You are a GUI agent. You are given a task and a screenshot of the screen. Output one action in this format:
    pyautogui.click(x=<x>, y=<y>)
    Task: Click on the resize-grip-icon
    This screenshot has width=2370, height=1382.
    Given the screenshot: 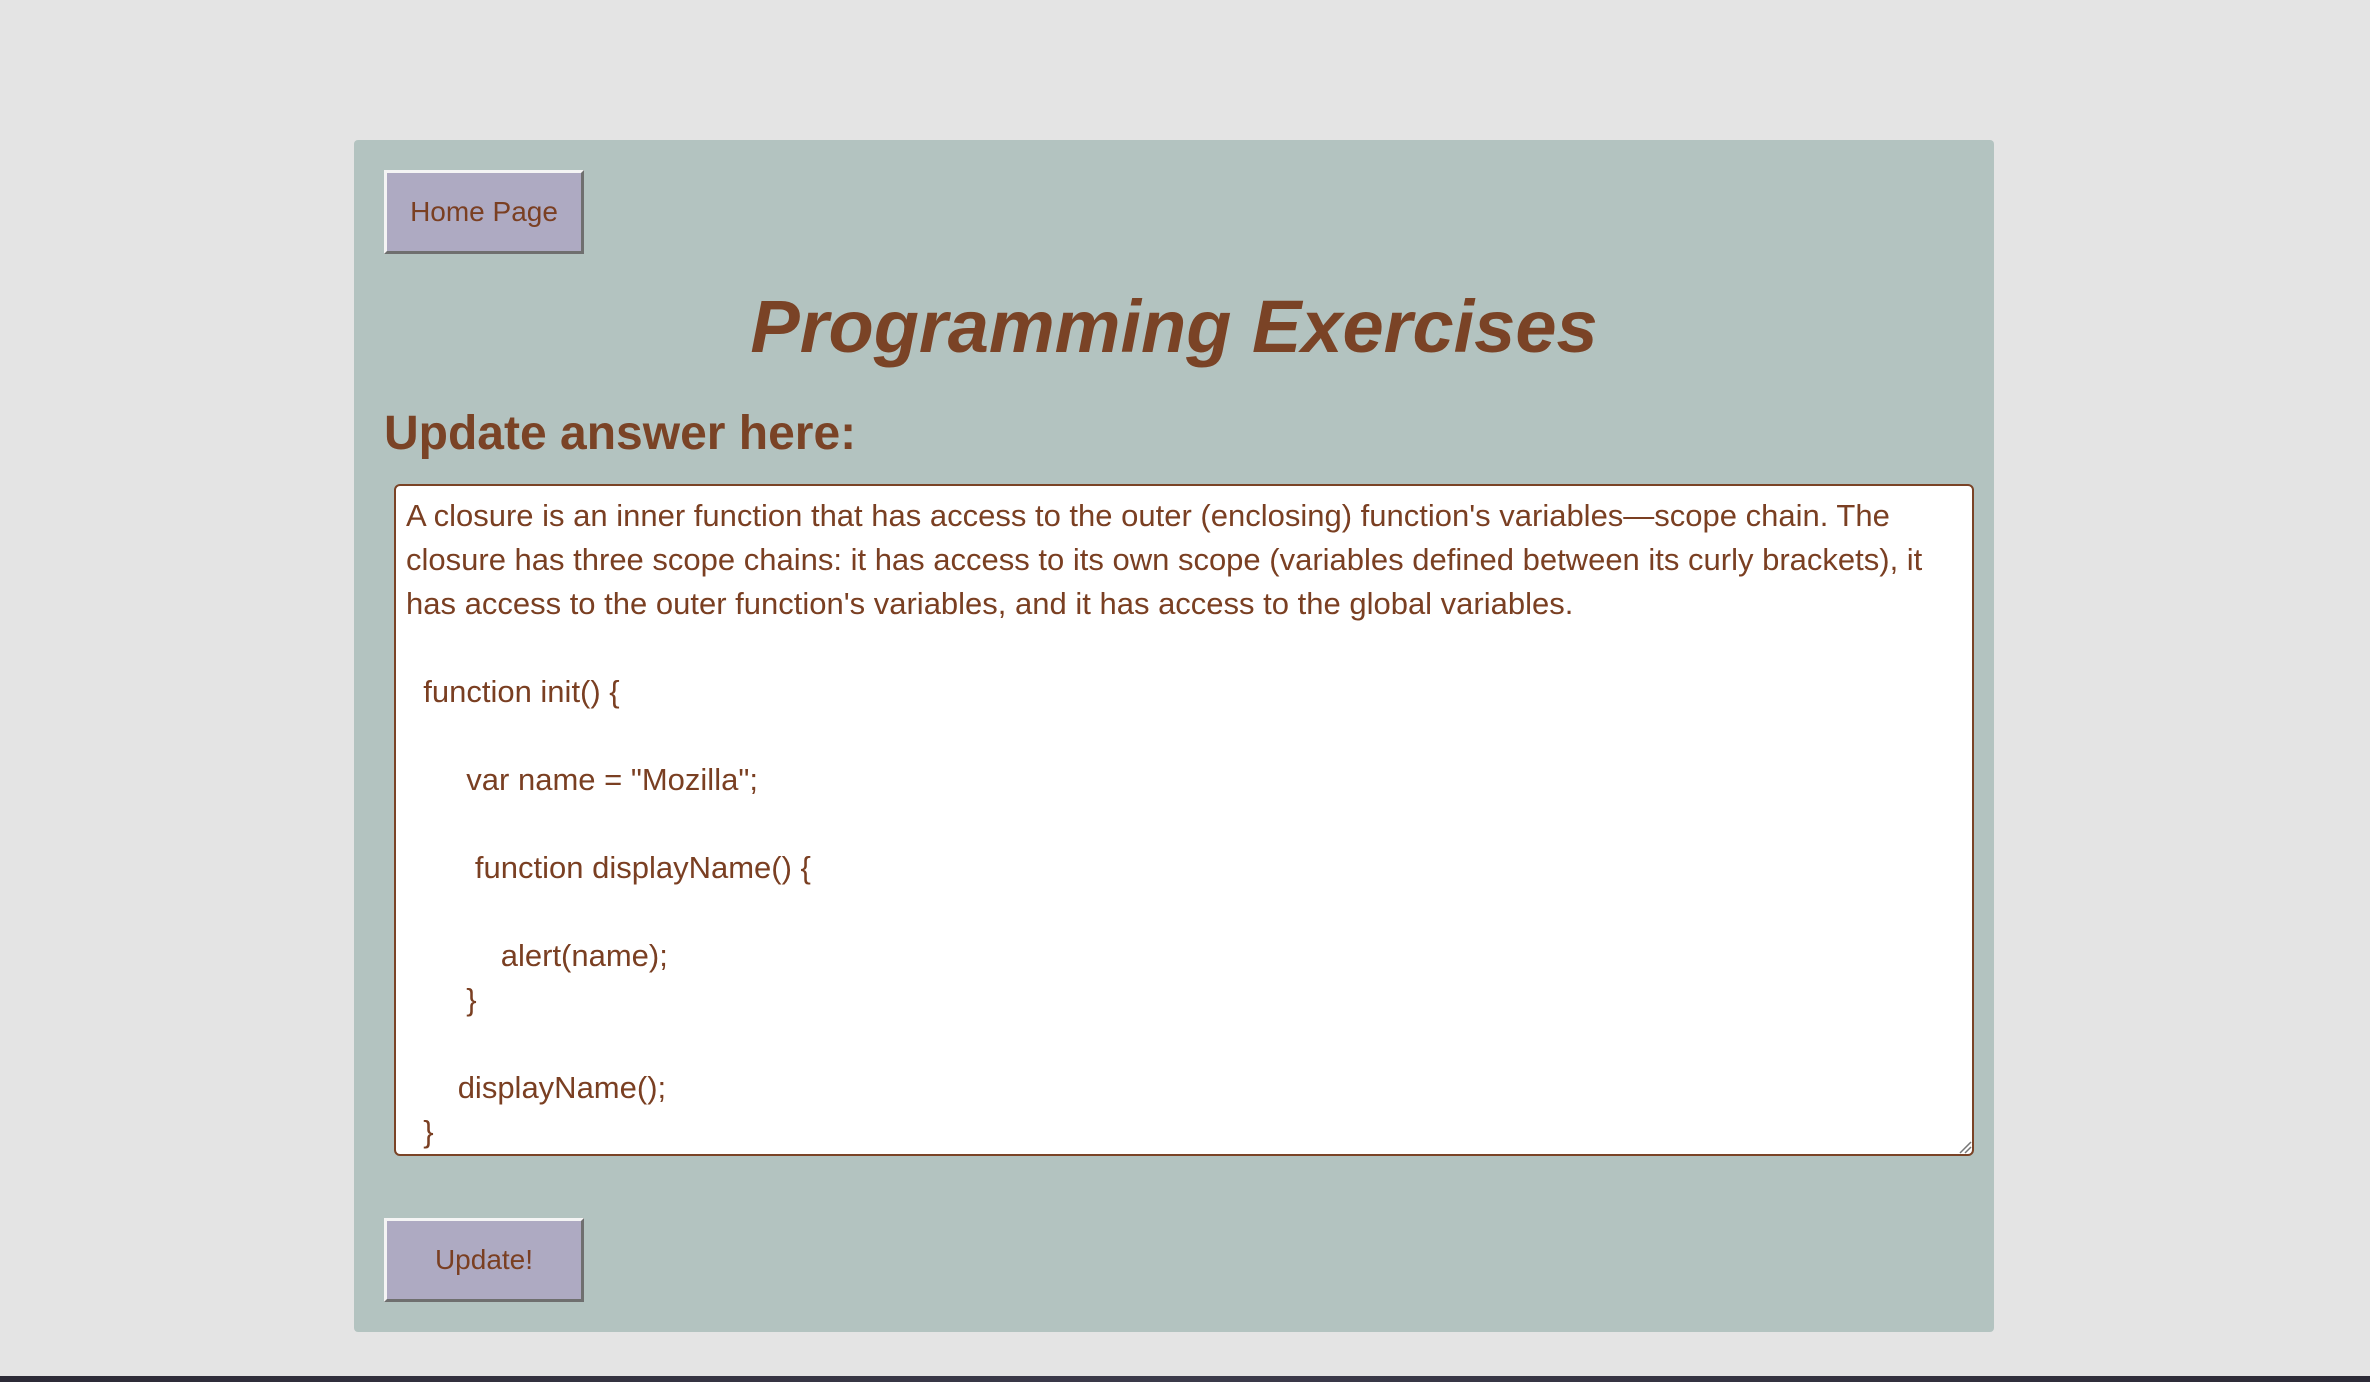 What is the action you would take?
    pyautogui.click(x=1965, y=1147)
    